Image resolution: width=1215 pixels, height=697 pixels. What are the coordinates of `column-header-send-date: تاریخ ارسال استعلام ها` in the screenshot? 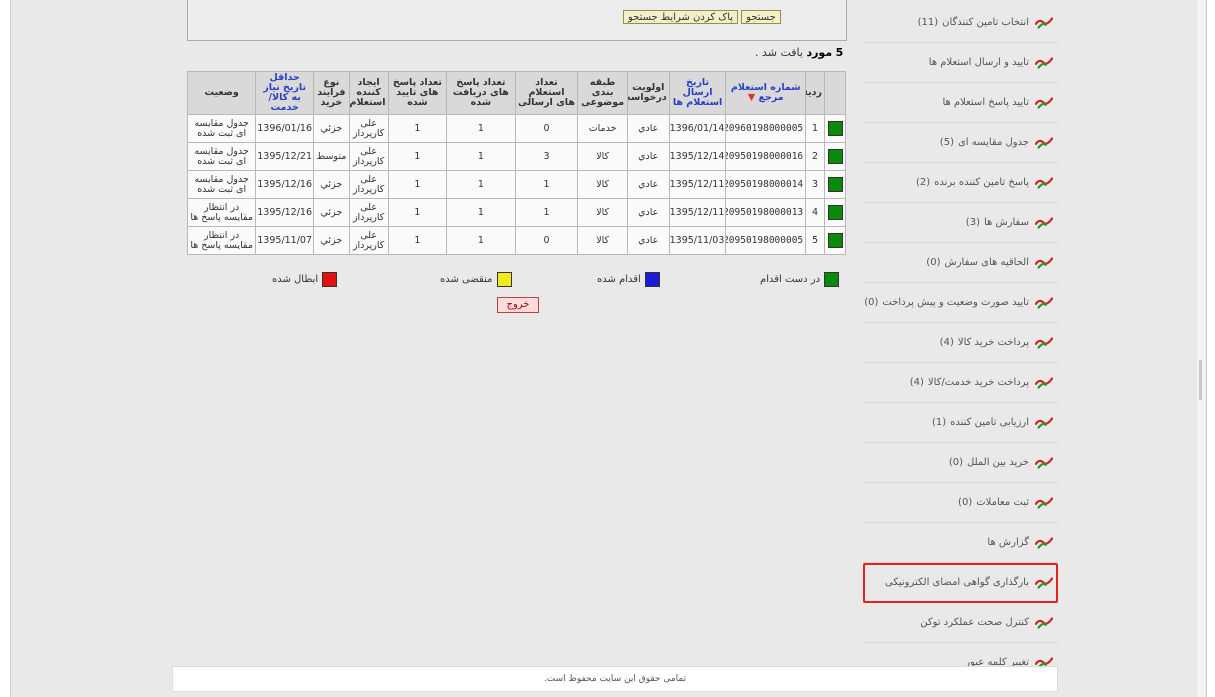 It's located at (697, 93).